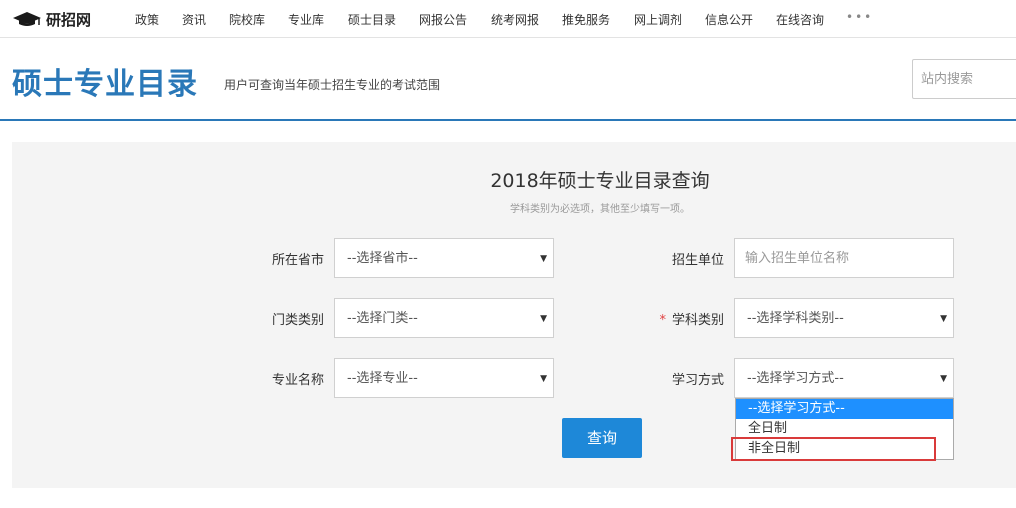 The height and width of the screenshot is (508, 1016). Describe the element at coordinates (382, 318) in the screenshot. I see `category-select-value: --选择门类--` at that location.